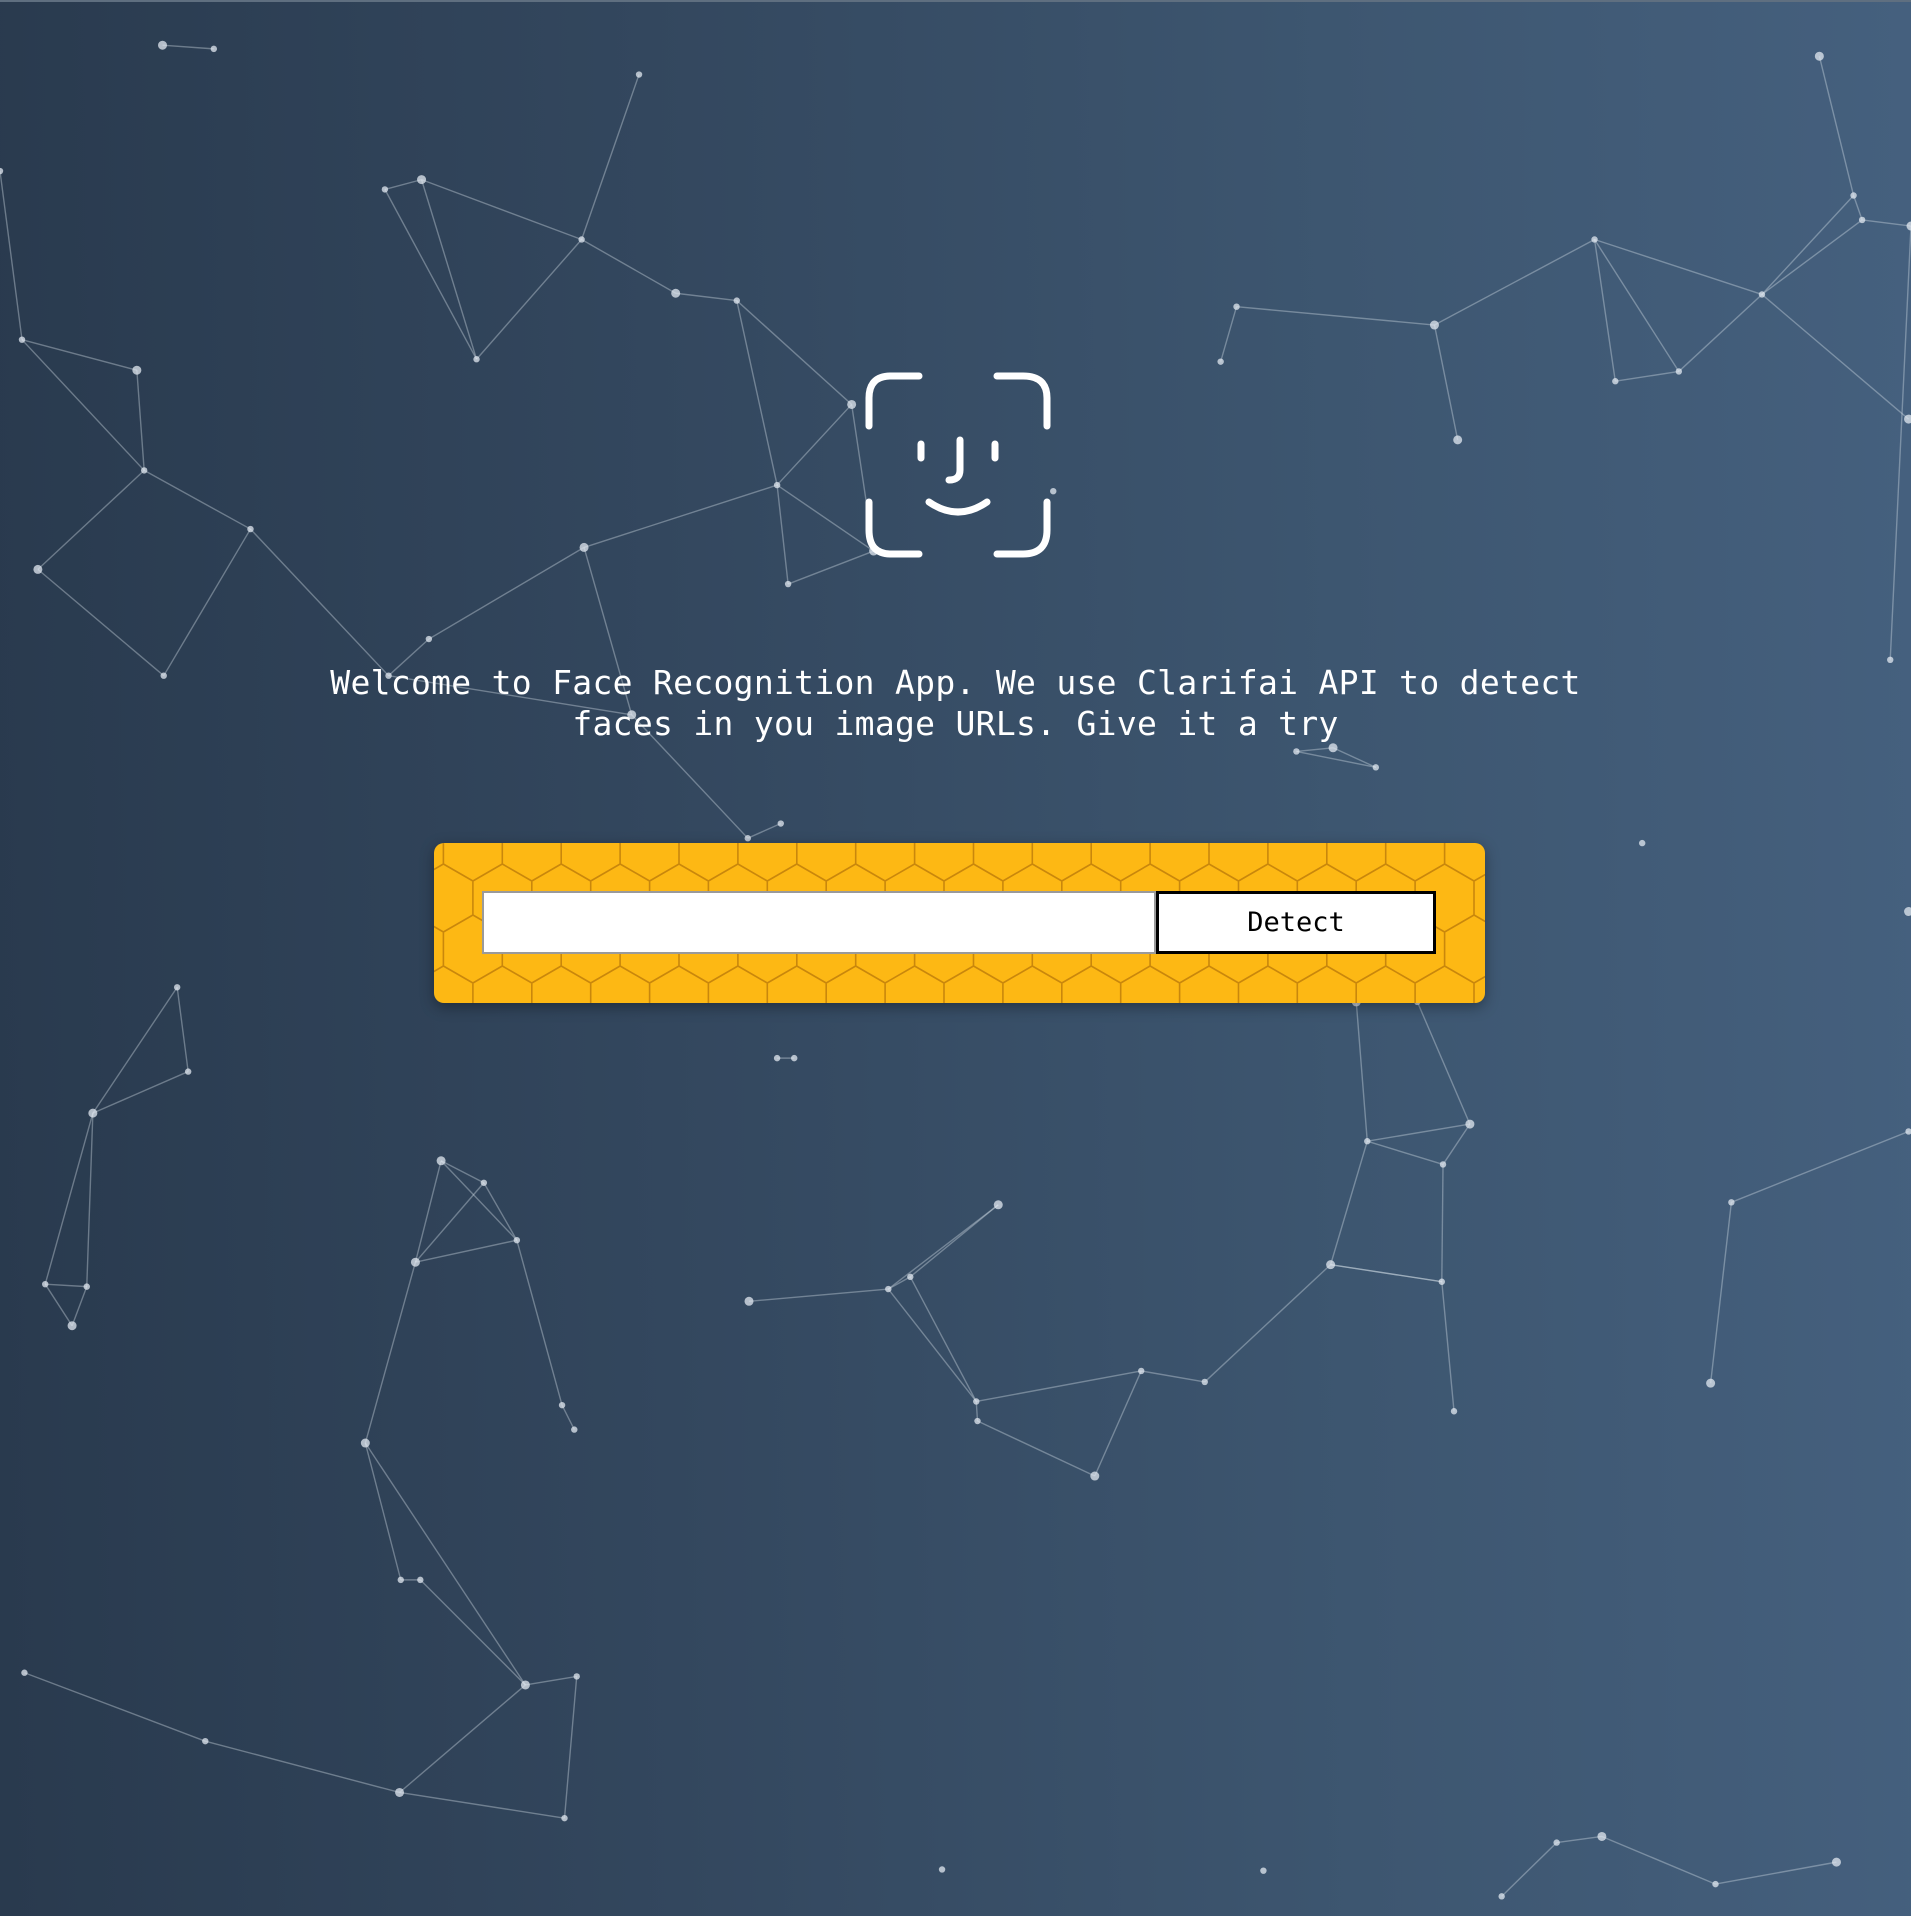 The width and height of the screenshot is (1911, 1916). Describe the element at coordinates (819, 922) in the screenshot. I see `image-url-input` at that location.